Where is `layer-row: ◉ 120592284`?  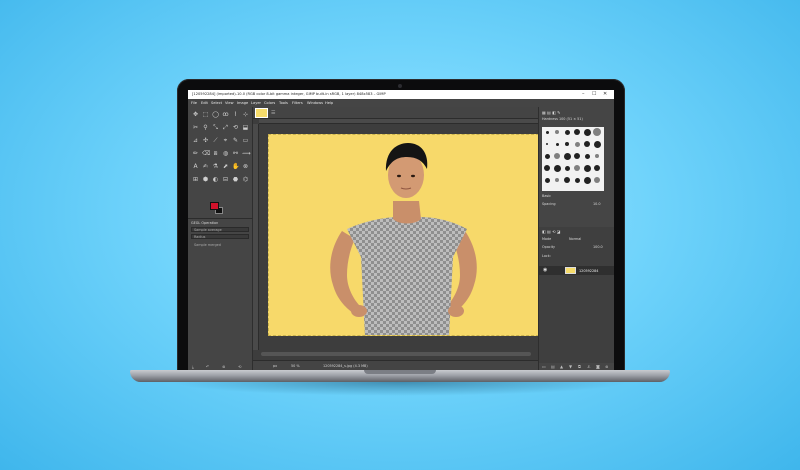 layer-row: ◉ 120592284 is located at coordinates (576, 270).